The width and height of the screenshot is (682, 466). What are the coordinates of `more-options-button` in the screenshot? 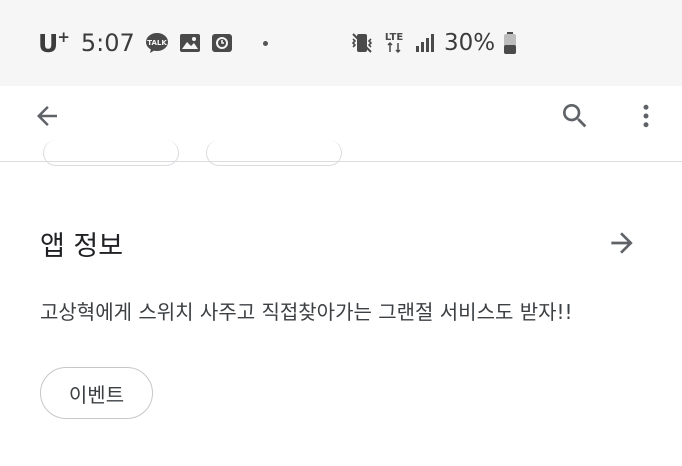 It's located at (646, 116).